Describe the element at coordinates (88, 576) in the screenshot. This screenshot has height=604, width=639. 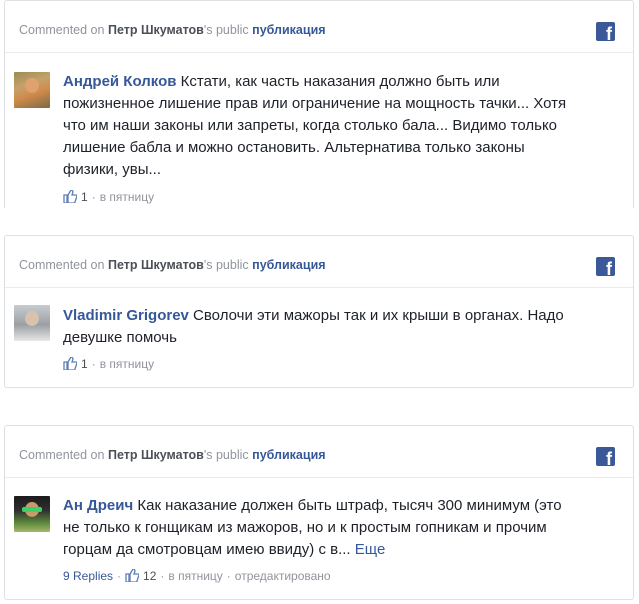
I see `replies-link: 9 Replies` at that location.